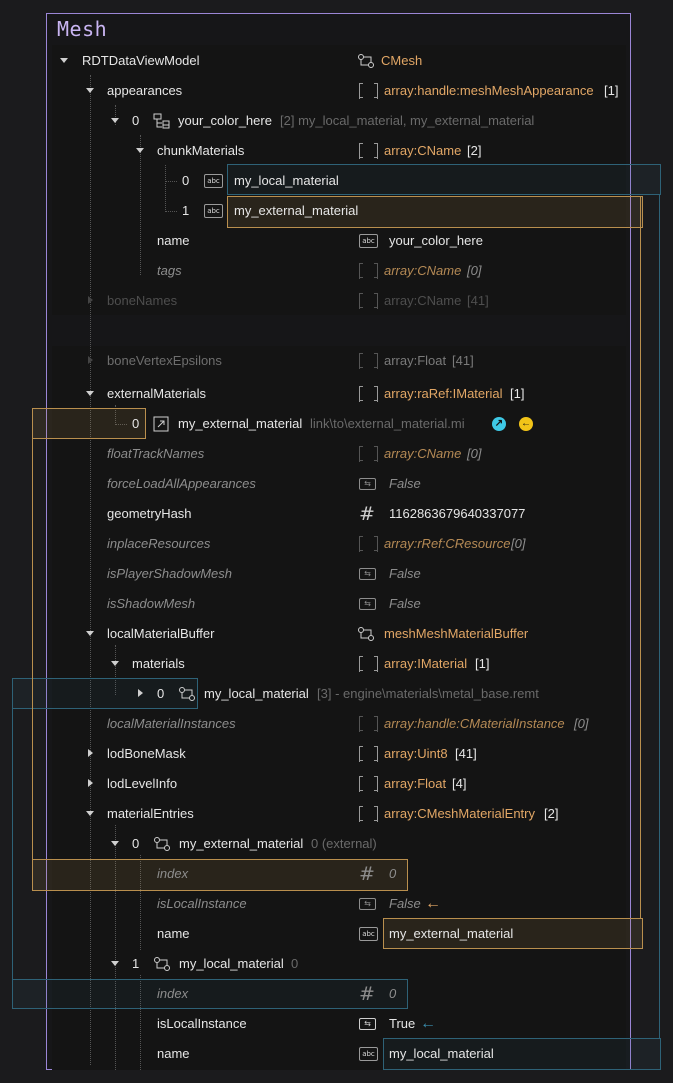 This screenshot has width=673, height=1083. I want to click on tree-gap, so click(339, 330).